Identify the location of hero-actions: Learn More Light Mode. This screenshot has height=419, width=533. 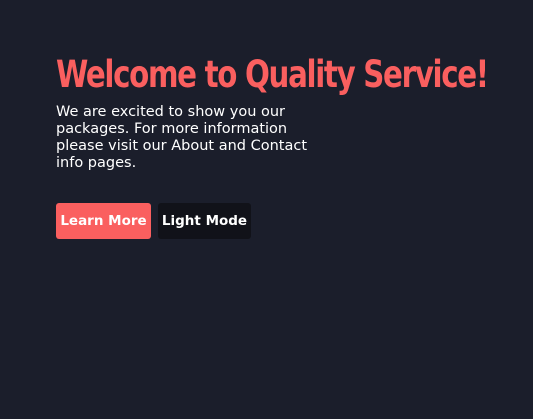
(153, 221).